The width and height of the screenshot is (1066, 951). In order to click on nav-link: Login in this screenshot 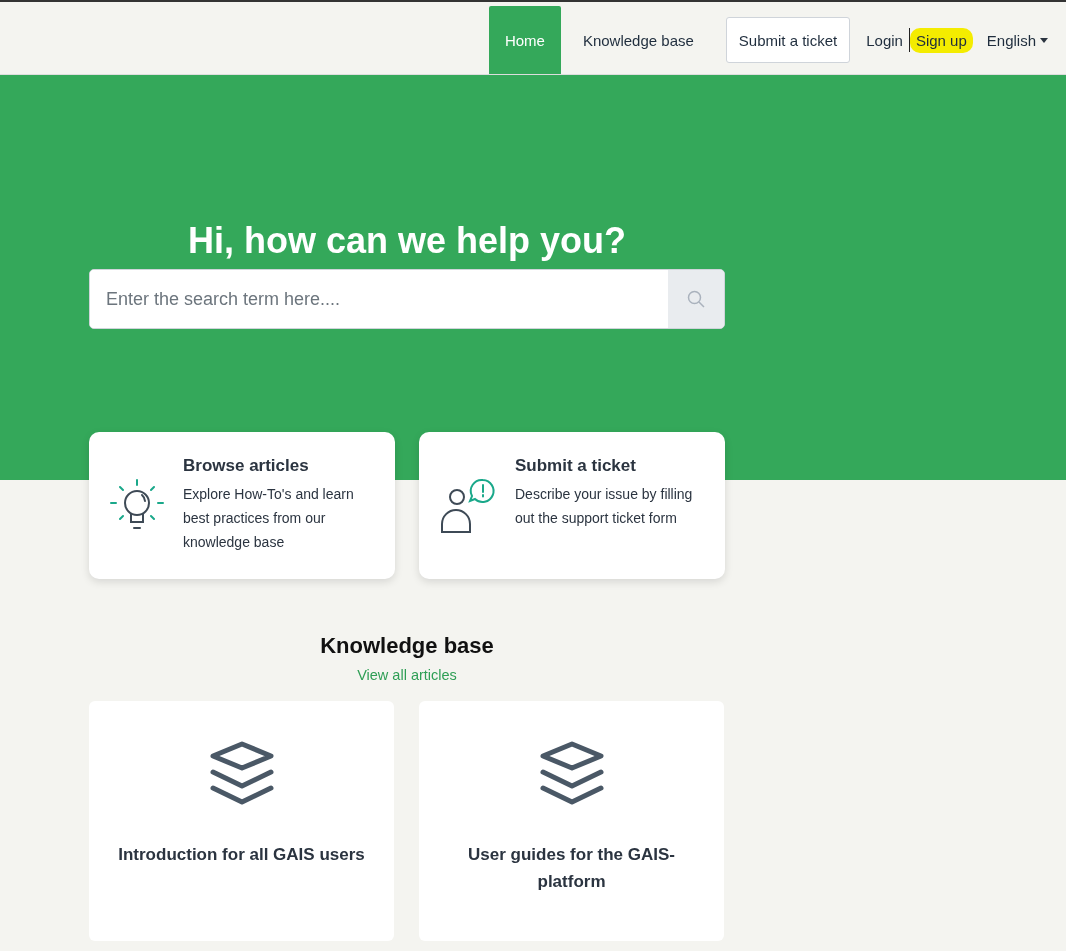, I will do `click(884, 40)`.